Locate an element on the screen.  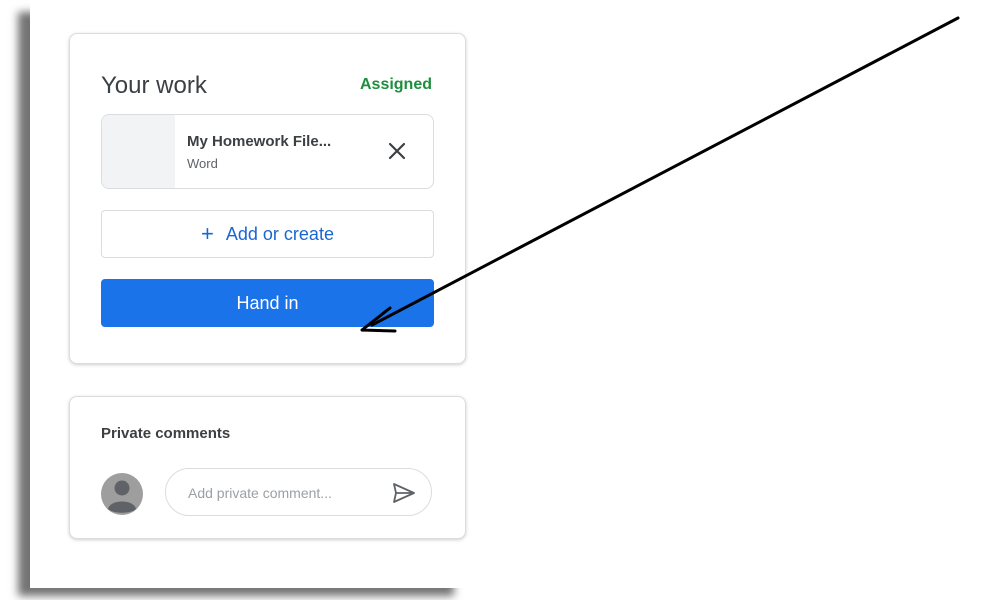
comment-box is located at coordinates (298, 492).